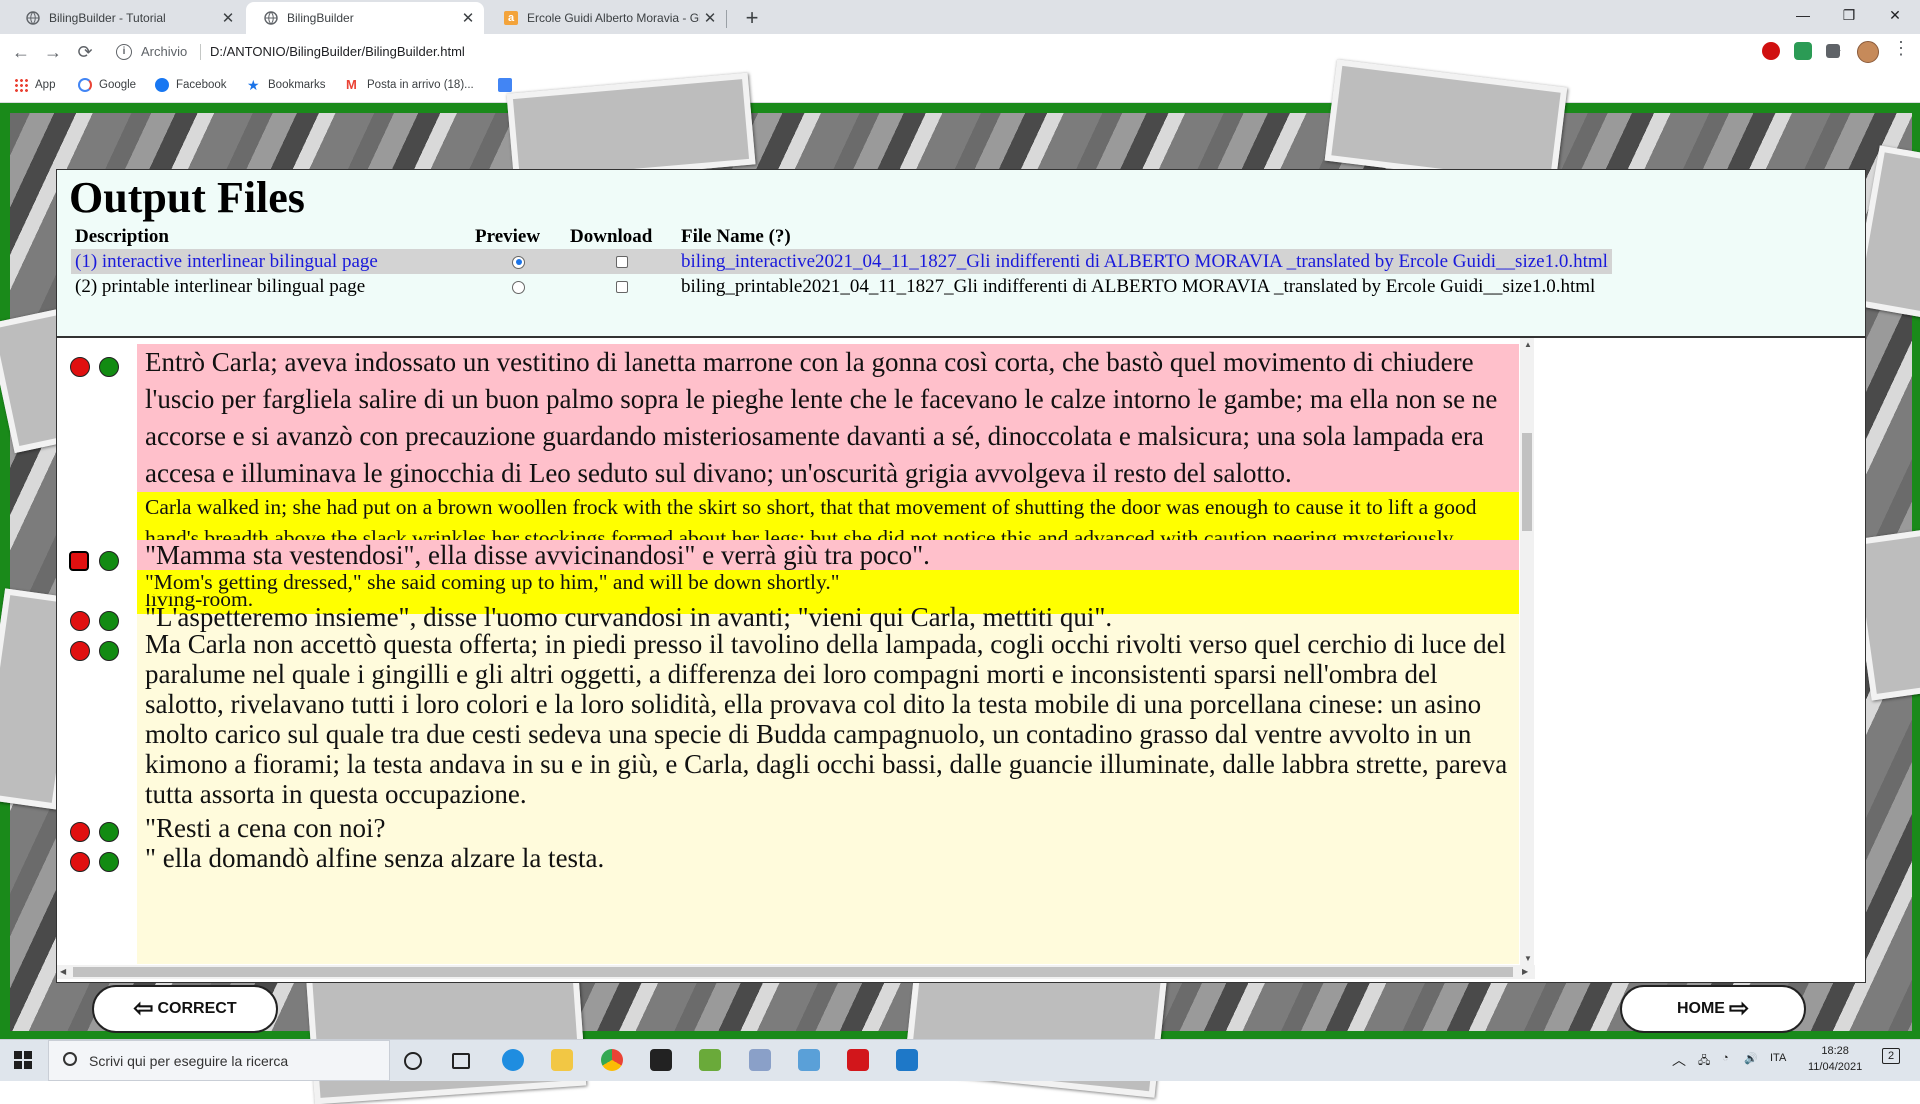 This screenshot has height=1104, width=1920. Describe the element at coordinates (63, 971) in the screenshot. I see `scroll-left-arrow: ◀` at that location.